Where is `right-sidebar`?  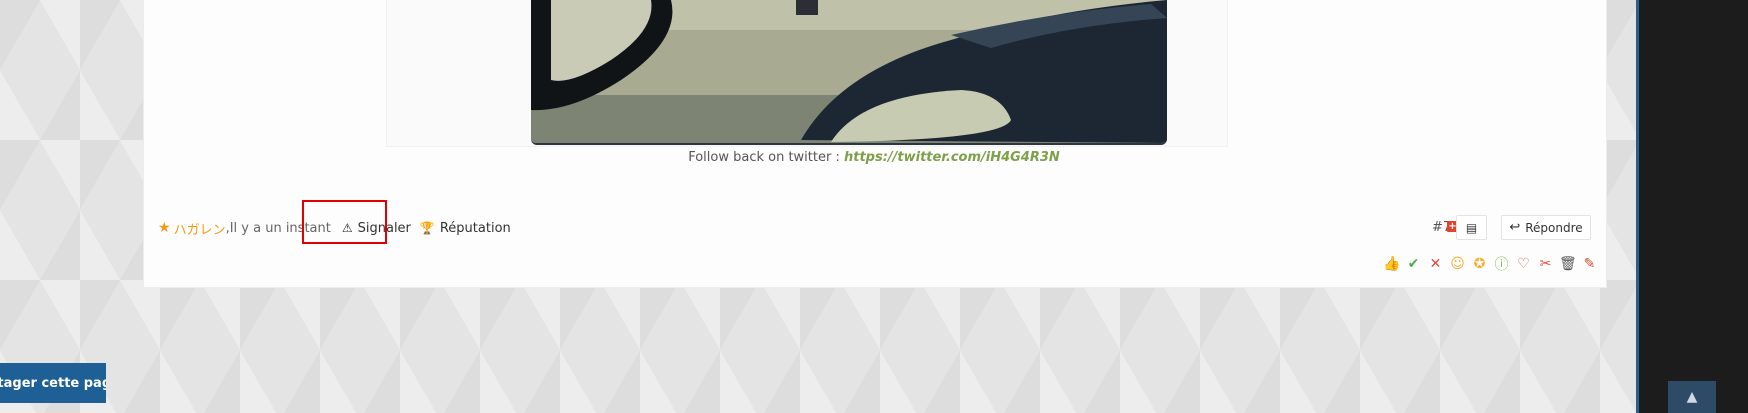 right-sidebar is located at coordinates (1692, 206).